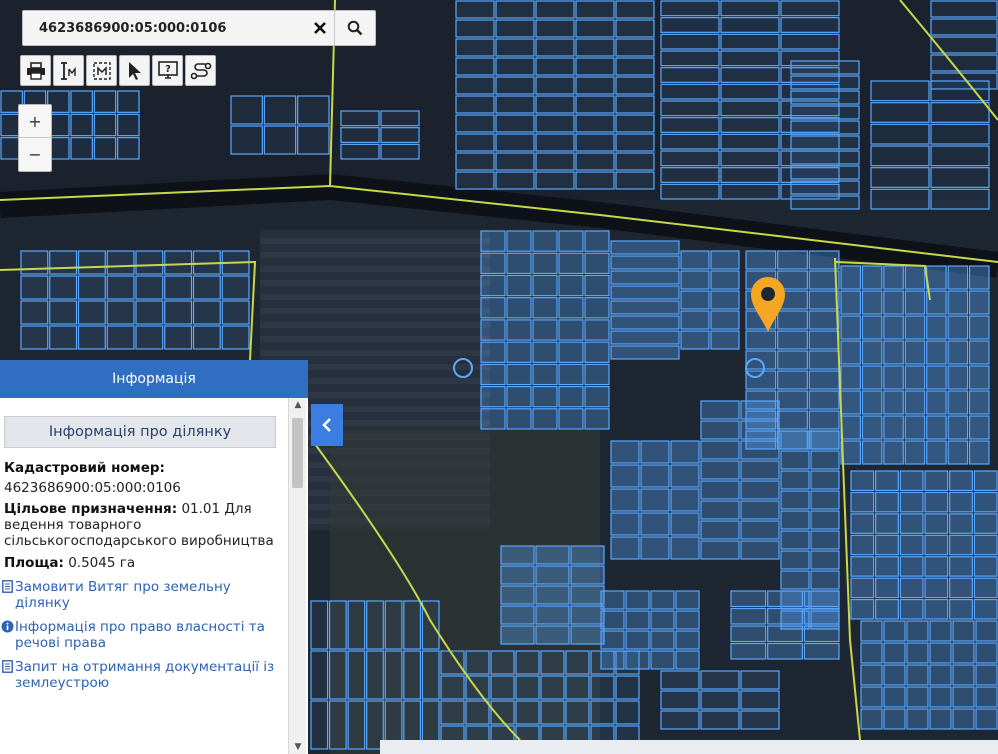 This screenshot has width=998, height=754. Describe the element at coordinates (320, 28) in the screenshot. I see `clear-search-button` at that location.